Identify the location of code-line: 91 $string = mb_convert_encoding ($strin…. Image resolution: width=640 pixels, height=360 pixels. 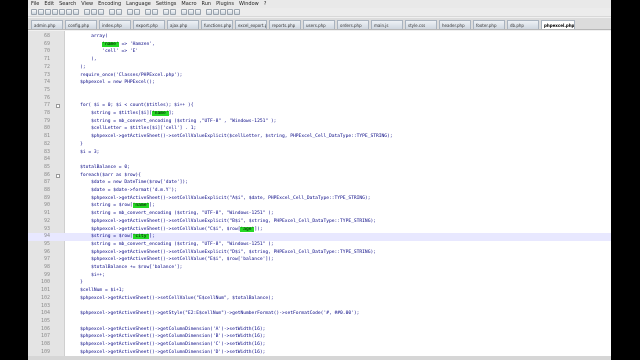
(319, 214).